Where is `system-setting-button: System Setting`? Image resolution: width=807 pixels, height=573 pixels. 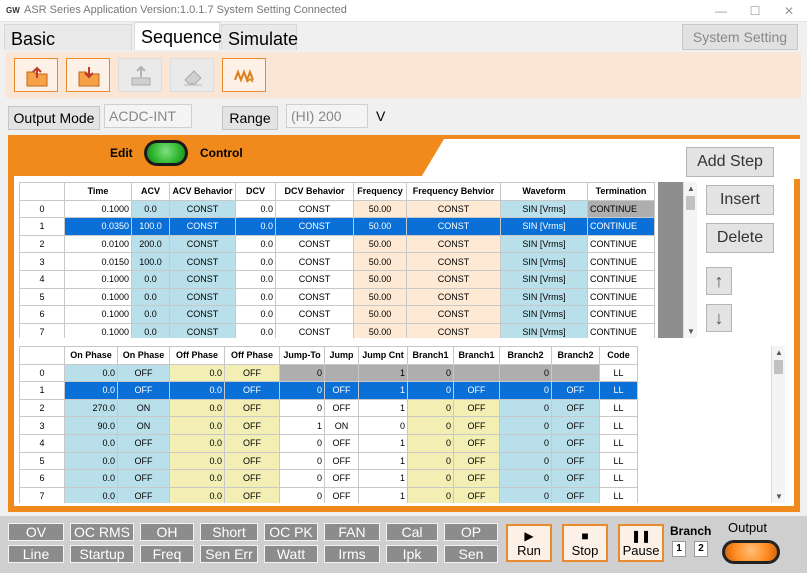 system-setting-button: System Setting is located at coordinates (740, 37).